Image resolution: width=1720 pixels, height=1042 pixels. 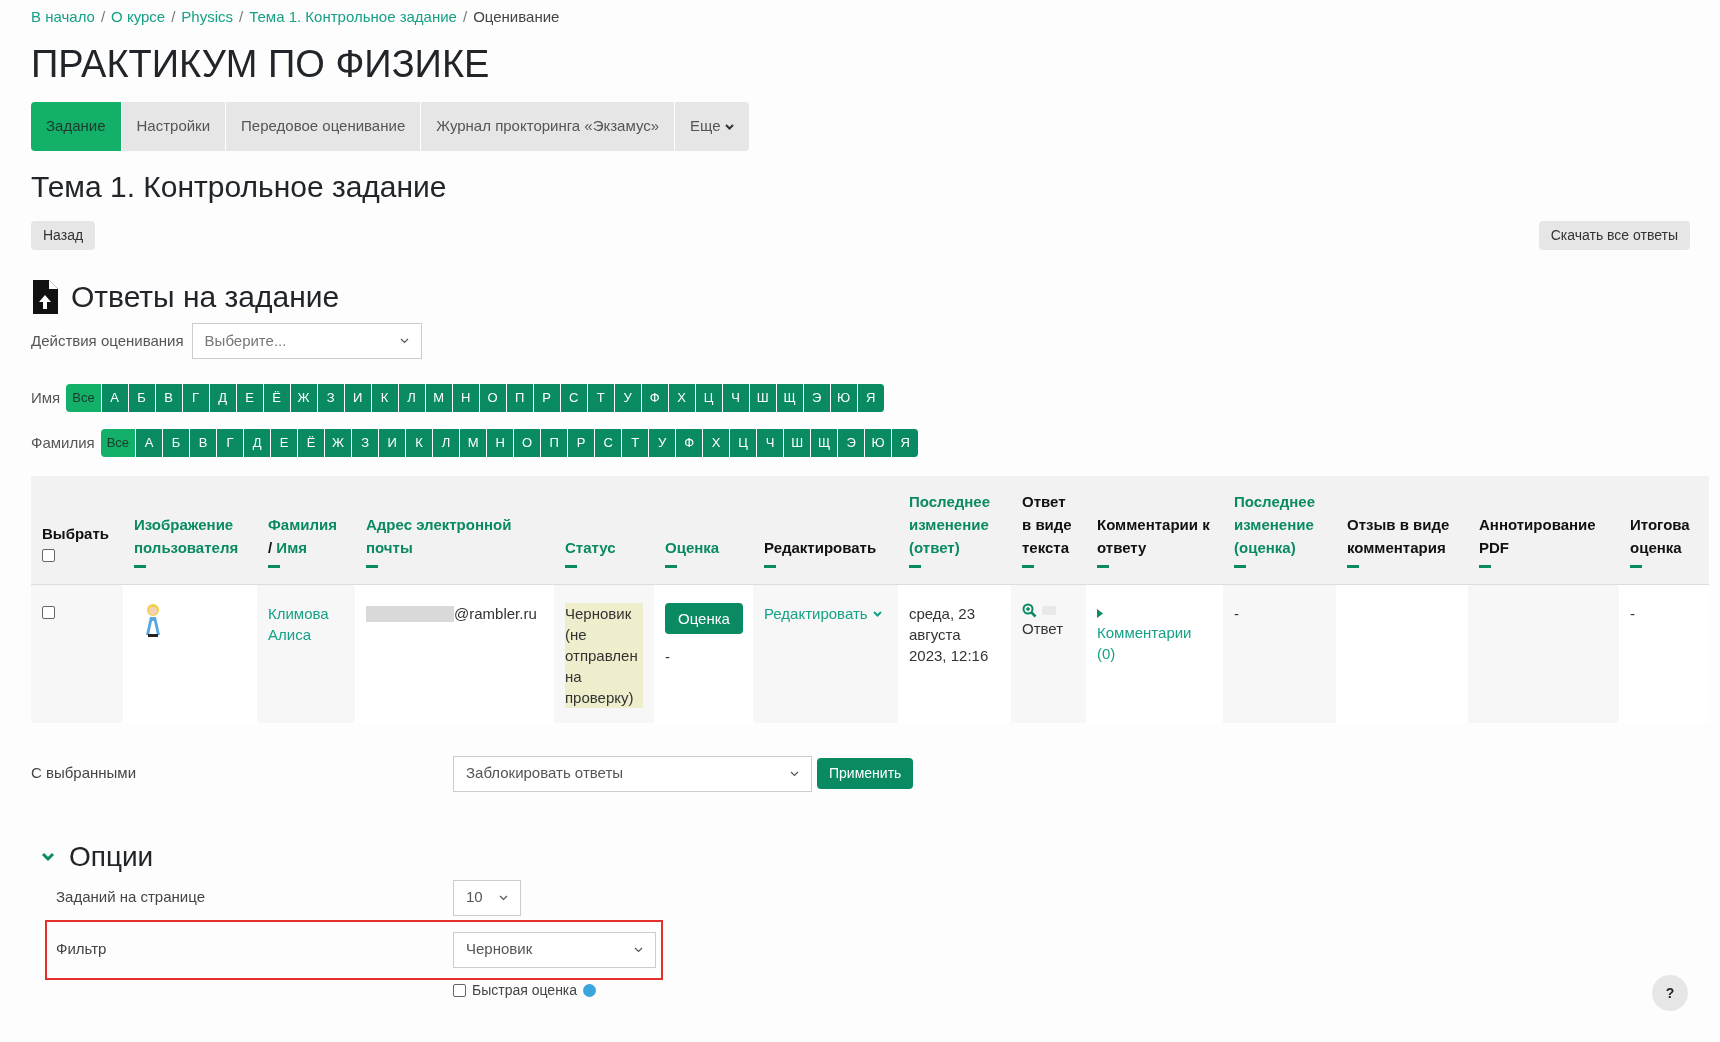 What do you see at coordinates (1100, 613) in the screenshot?
I see `expand-icon` at bounding box center [1100, 613].